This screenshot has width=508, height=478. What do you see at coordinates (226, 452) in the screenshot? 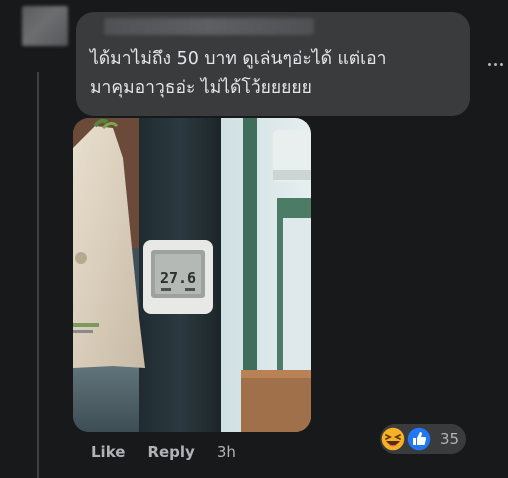
I see `comment-timestamp: 3h` at bounding box center [226, 452].